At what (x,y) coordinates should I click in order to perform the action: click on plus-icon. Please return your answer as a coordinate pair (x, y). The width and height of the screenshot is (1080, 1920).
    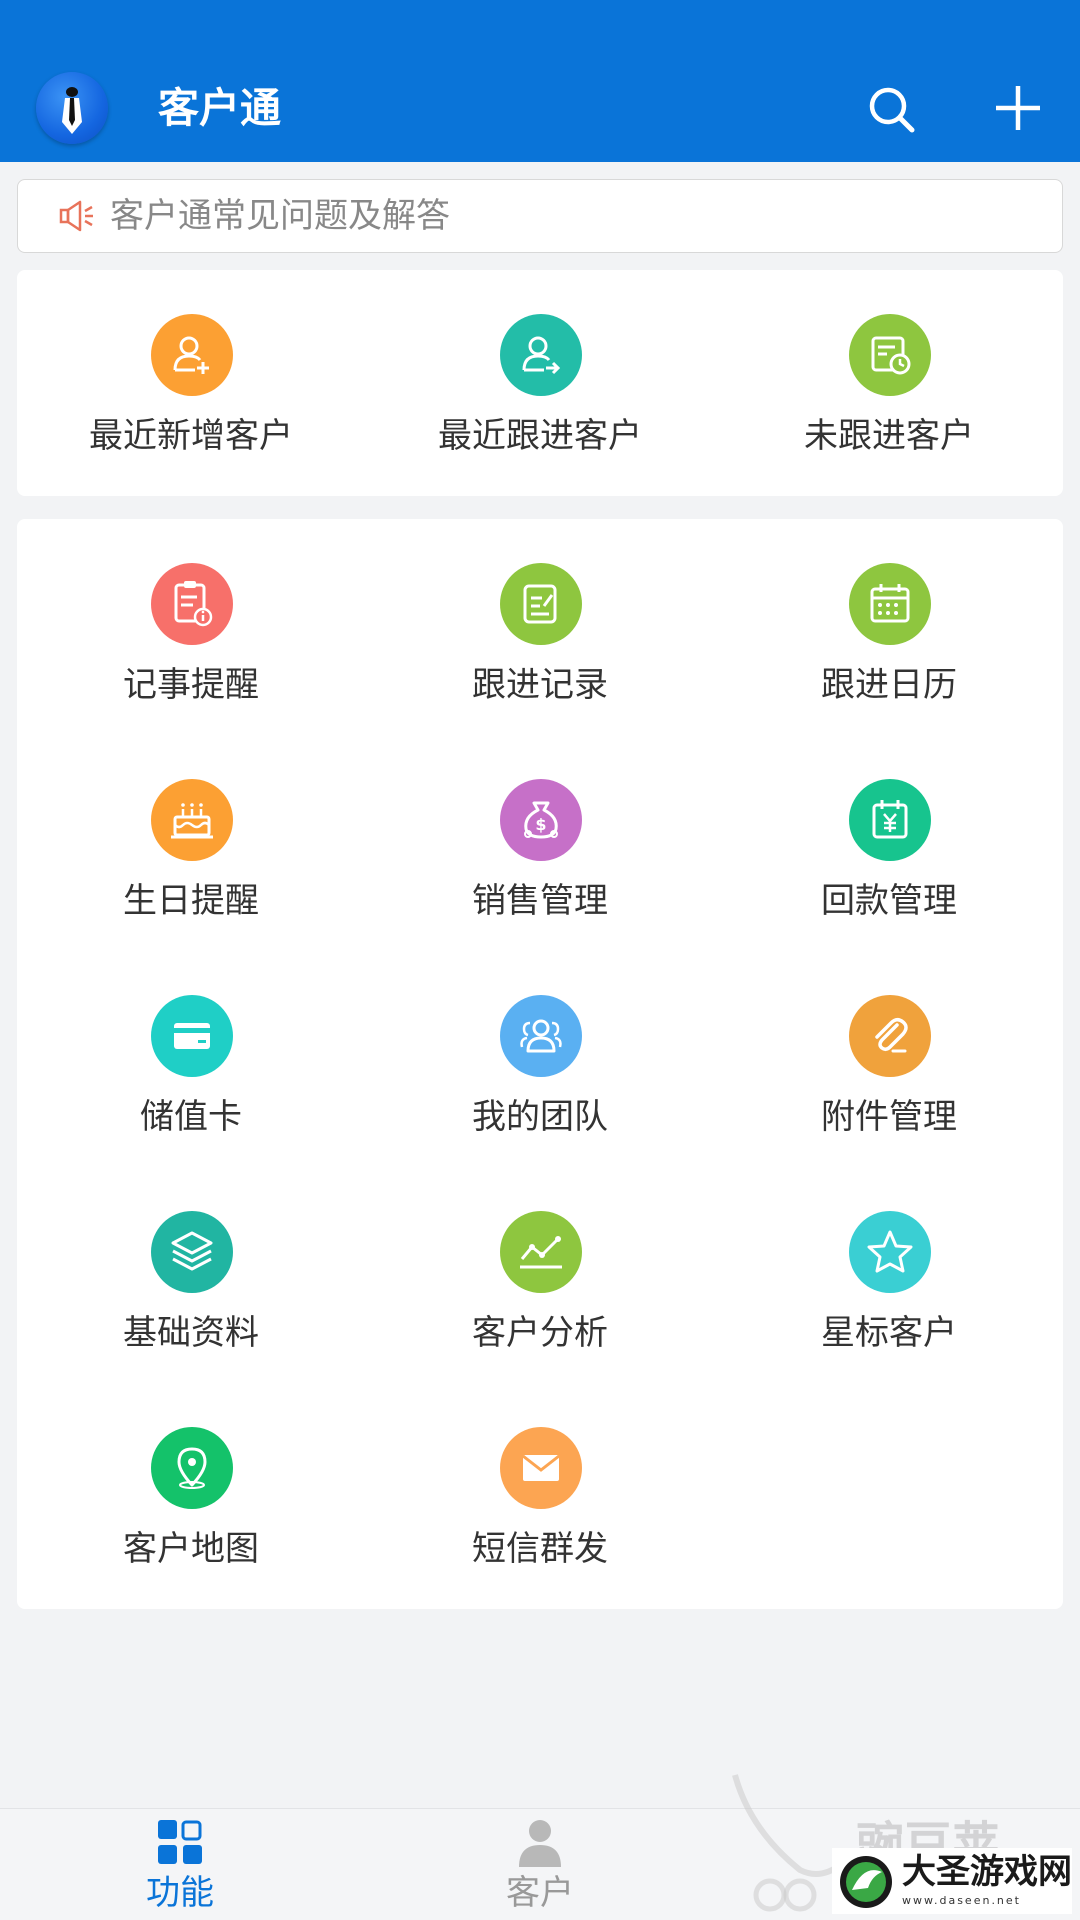
    Looking at the image, I should click on (1018, 108).